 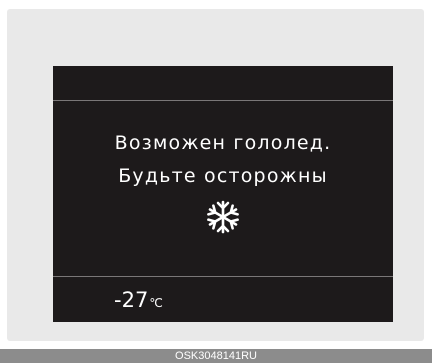 I want to click on bottom-divider, so click(x=223, y=276).